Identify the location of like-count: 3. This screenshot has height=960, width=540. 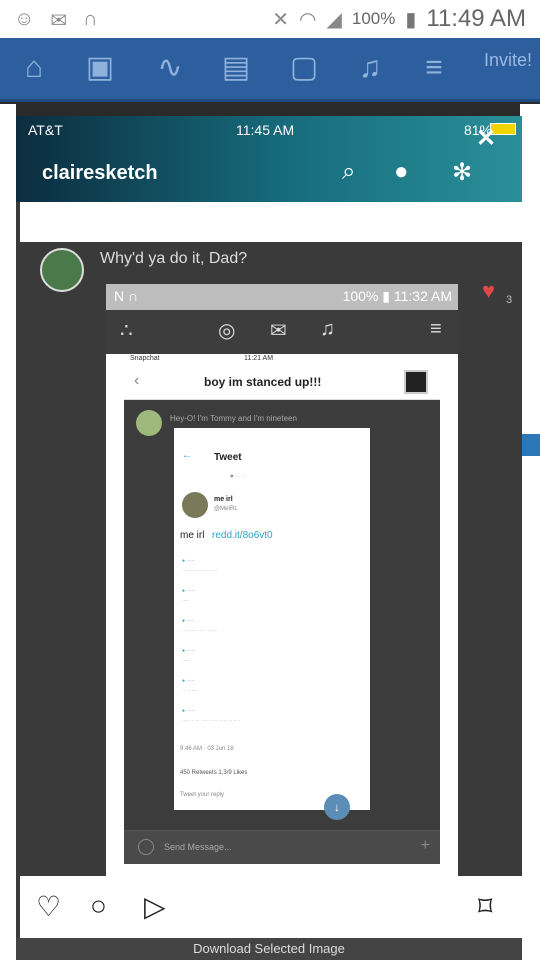
(509, 300).